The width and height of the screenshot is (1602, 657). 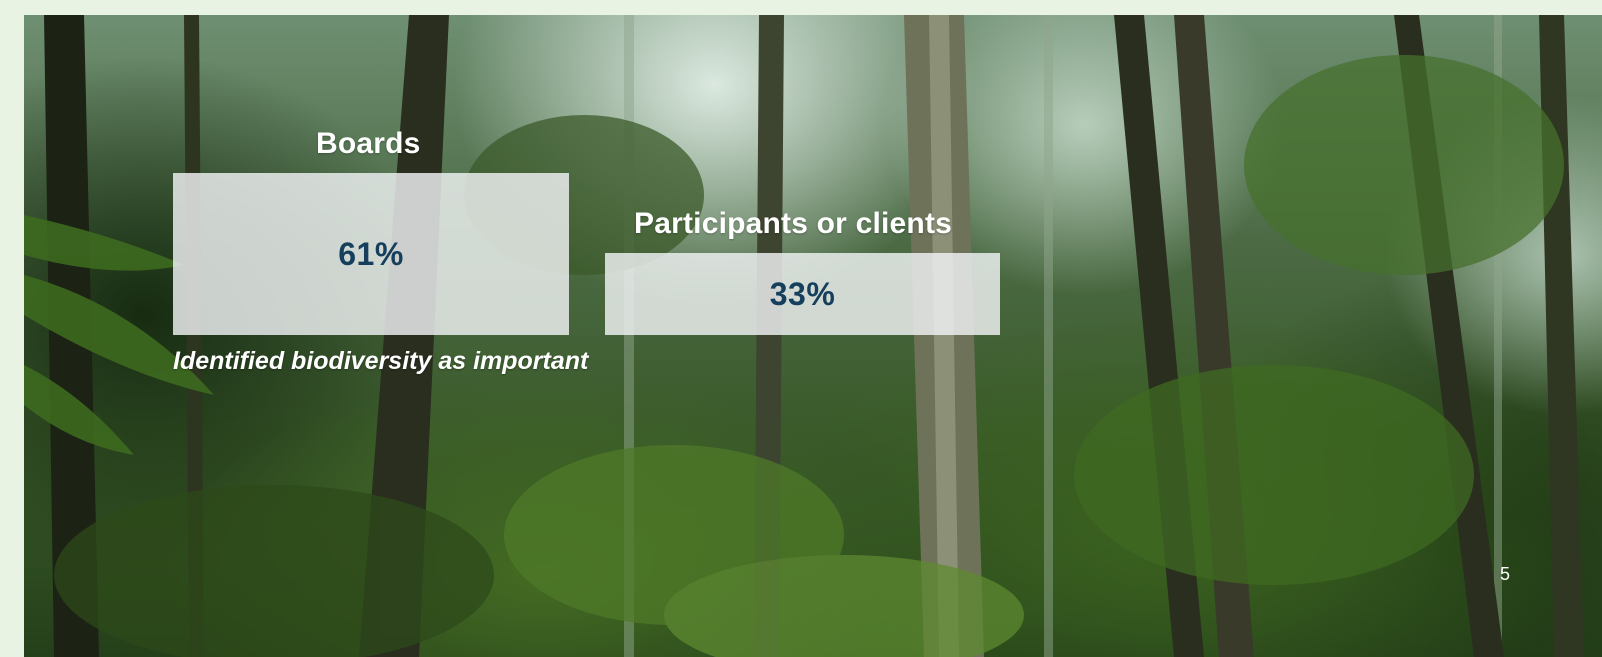 I want to click on boards-stat-box: 61%, so click(x=371, y=254).